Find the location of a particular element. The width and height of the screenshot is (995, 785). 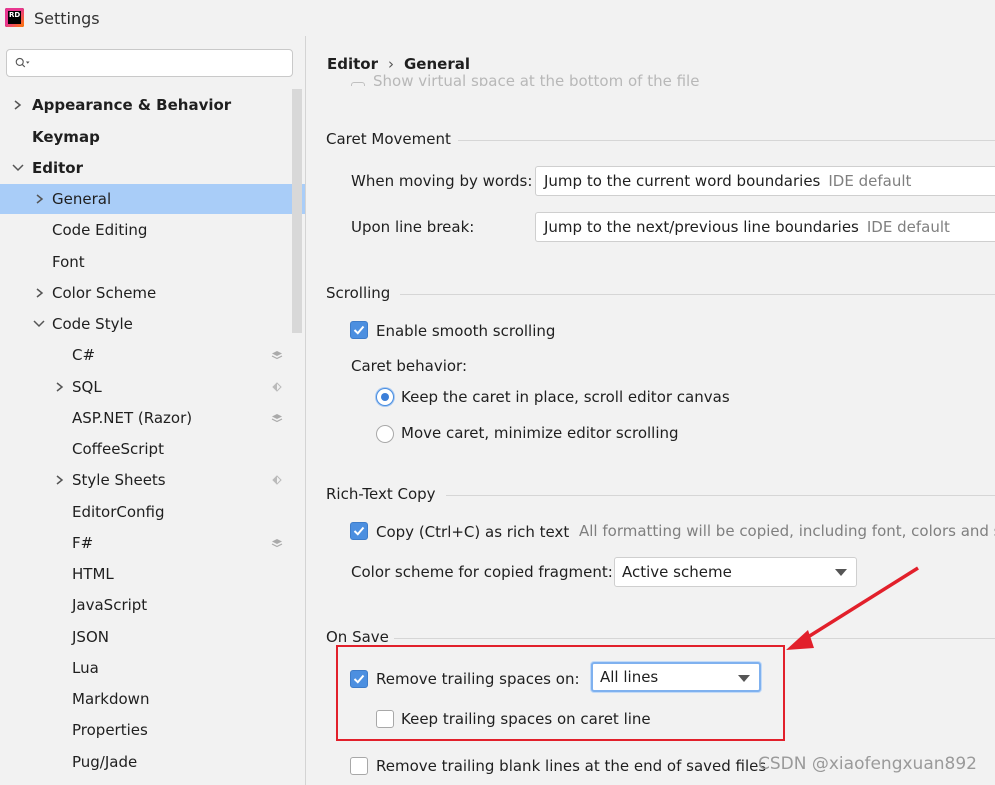

search-icon is located at coordinates (22, 62).